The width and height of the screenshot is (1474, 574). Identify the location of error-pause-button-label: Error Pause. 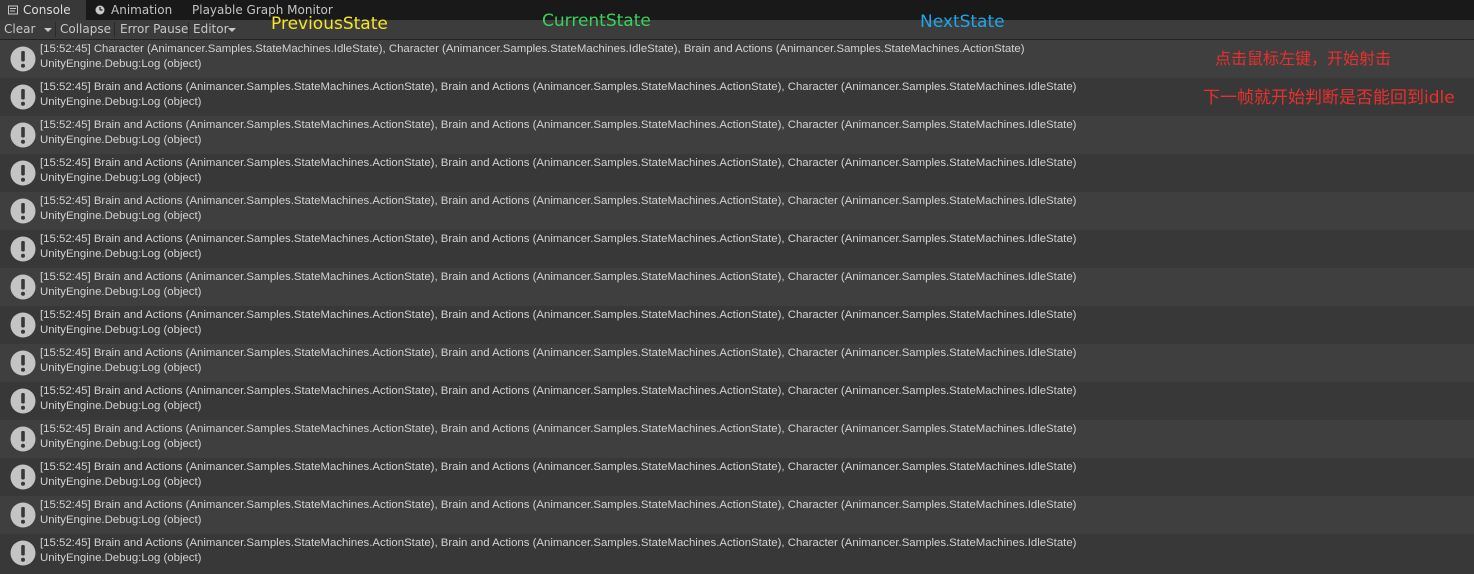
(154, 29).